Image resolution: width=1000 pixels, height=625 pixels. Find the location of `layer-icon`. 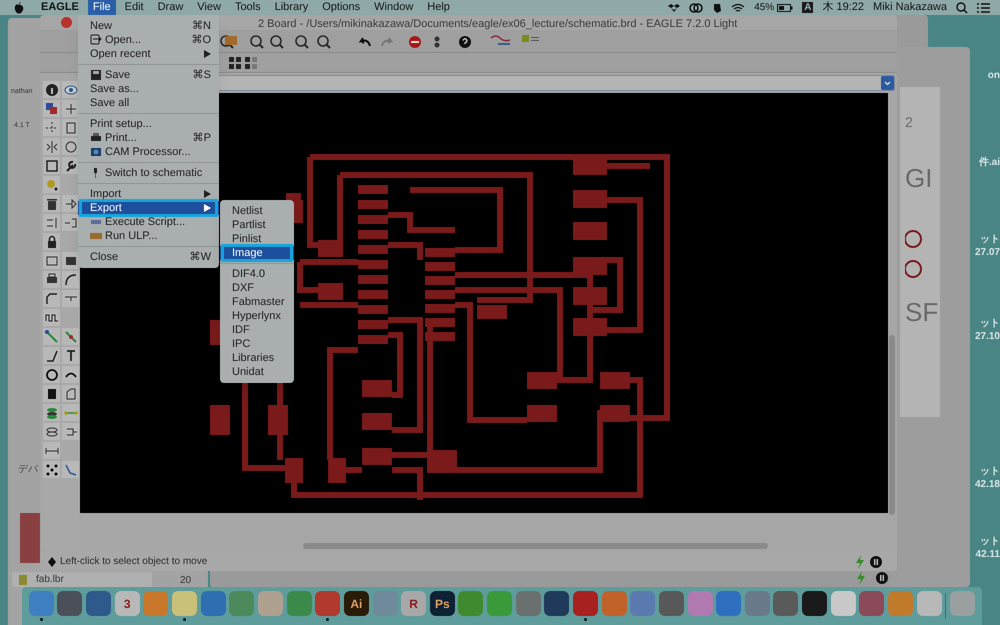

layer-icon is located at coordinates (232, 41).